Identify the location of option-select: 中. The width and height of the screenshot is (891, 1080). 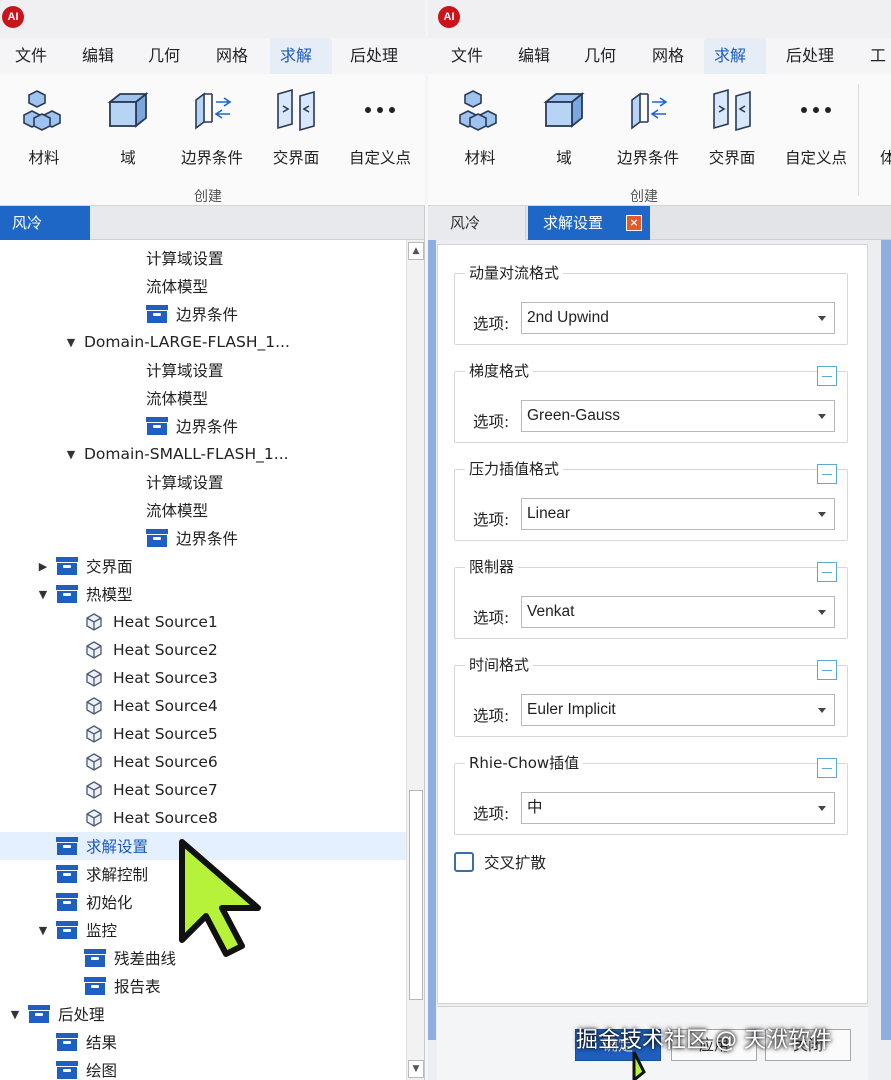
(678, 808).